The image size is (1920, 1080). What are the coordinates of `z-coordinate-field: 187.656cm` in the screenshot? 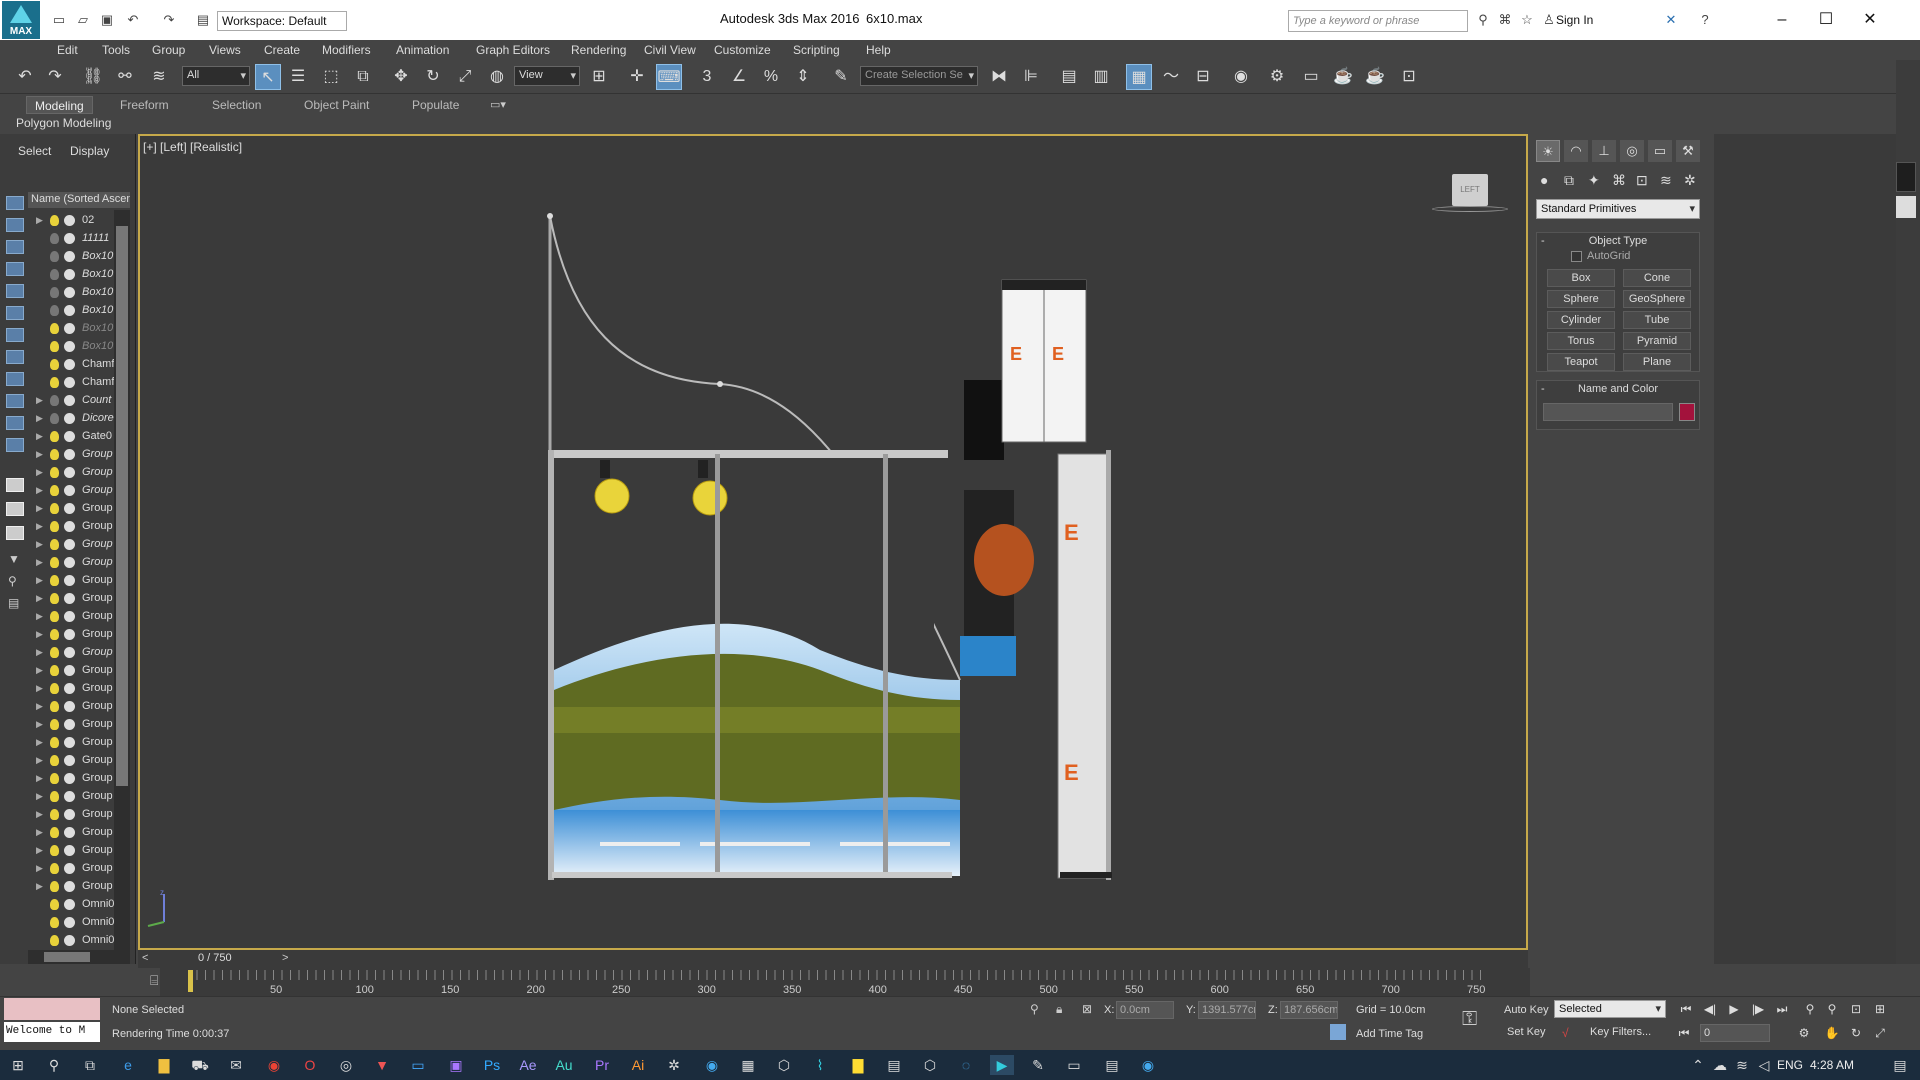 It's located at (1309, 1010).